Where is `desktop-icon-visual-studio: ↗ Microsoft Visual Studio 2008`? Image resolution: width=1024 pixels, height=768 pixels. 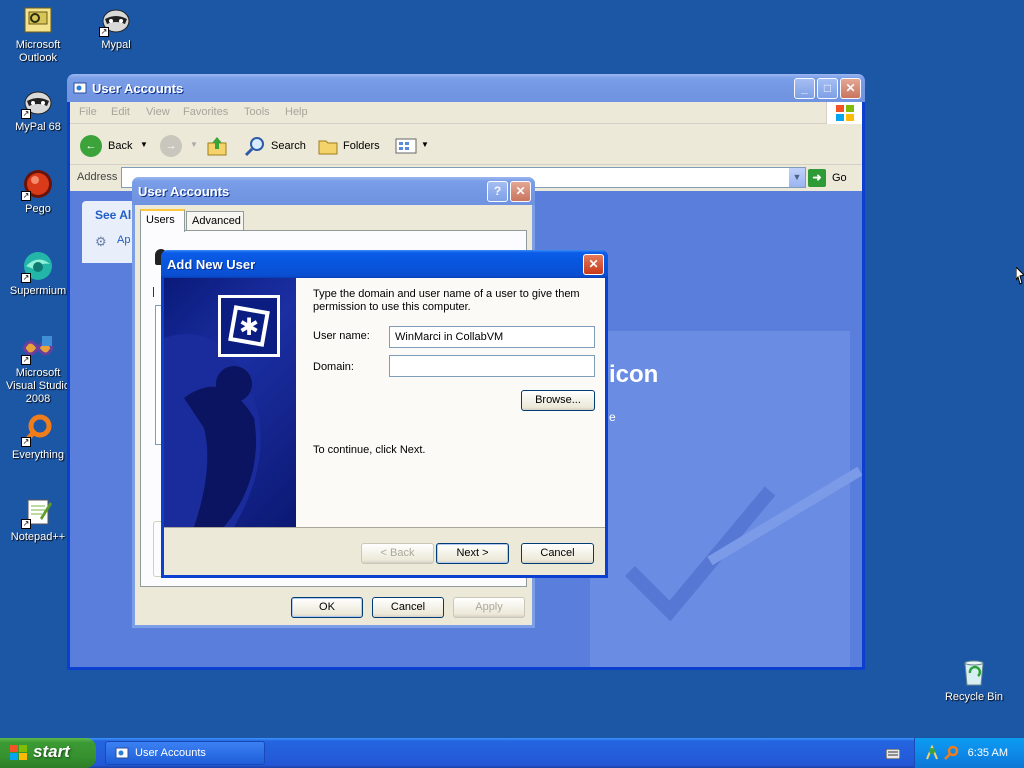
desktop-icon-visual-studio: ↗ Microsoft Visual Studio 2008 is located at coordinates (38, 369).